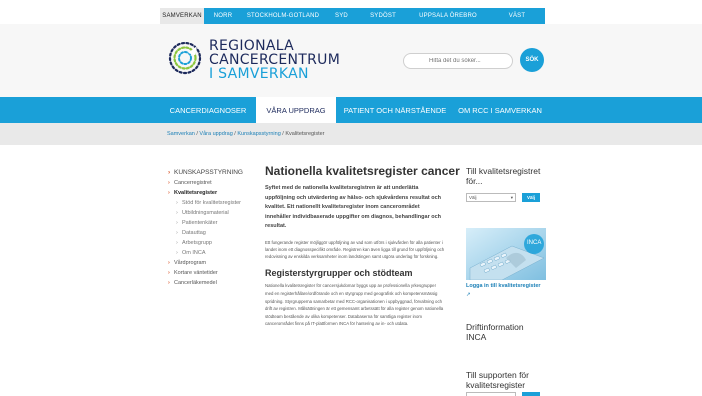  Describe the element at coordinates (213, 213) in the screenshot. I see `sidebar-item-utbildningsmaterial: Utbildningsmaterial` at that location.